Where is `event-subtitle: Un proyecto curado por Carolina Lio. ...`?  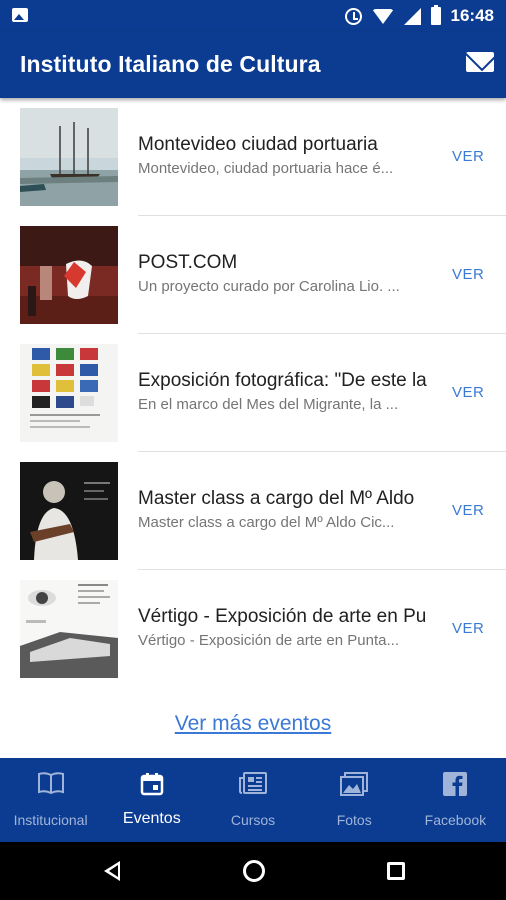
event-subtitle: Un proyecto curado por Carolina Lio. ... is located at coordinates (269, 286).